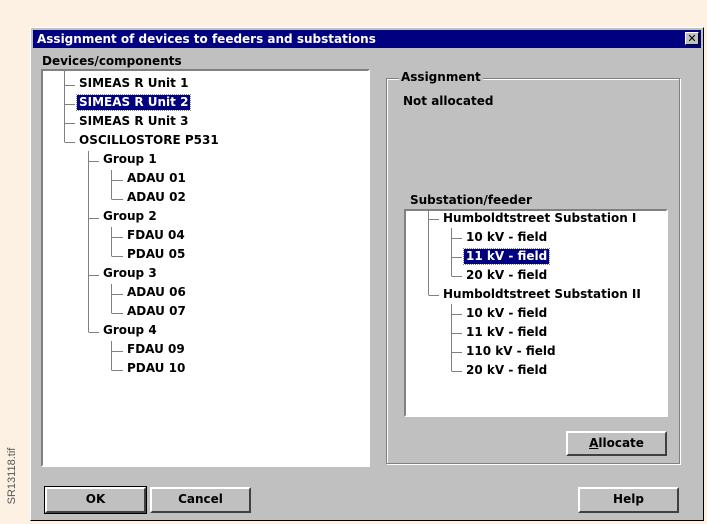  What do you see at coordinates (156, 292) in the screenshot?
I see `devices-item: ADAU 06` at bounding box center [156, 292].